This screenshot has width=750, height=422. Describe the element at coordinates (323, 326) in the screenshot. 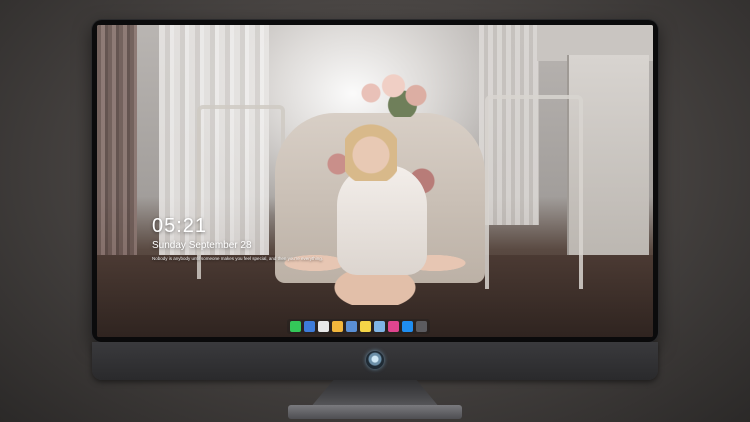

I see `safari-icon` at that location.